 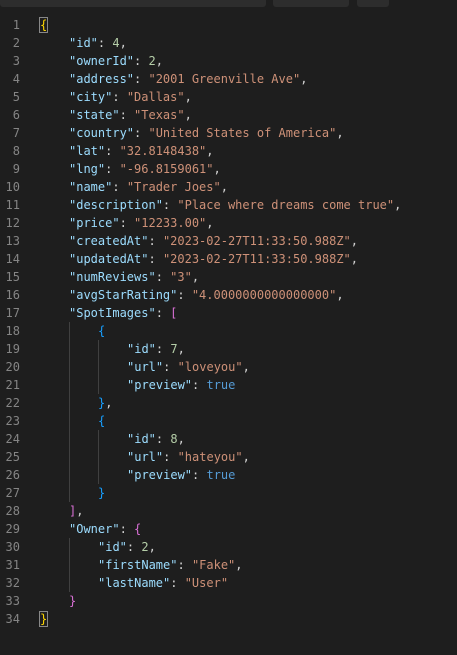 I want to click on line-number: 10, so click(x=12, y=187).